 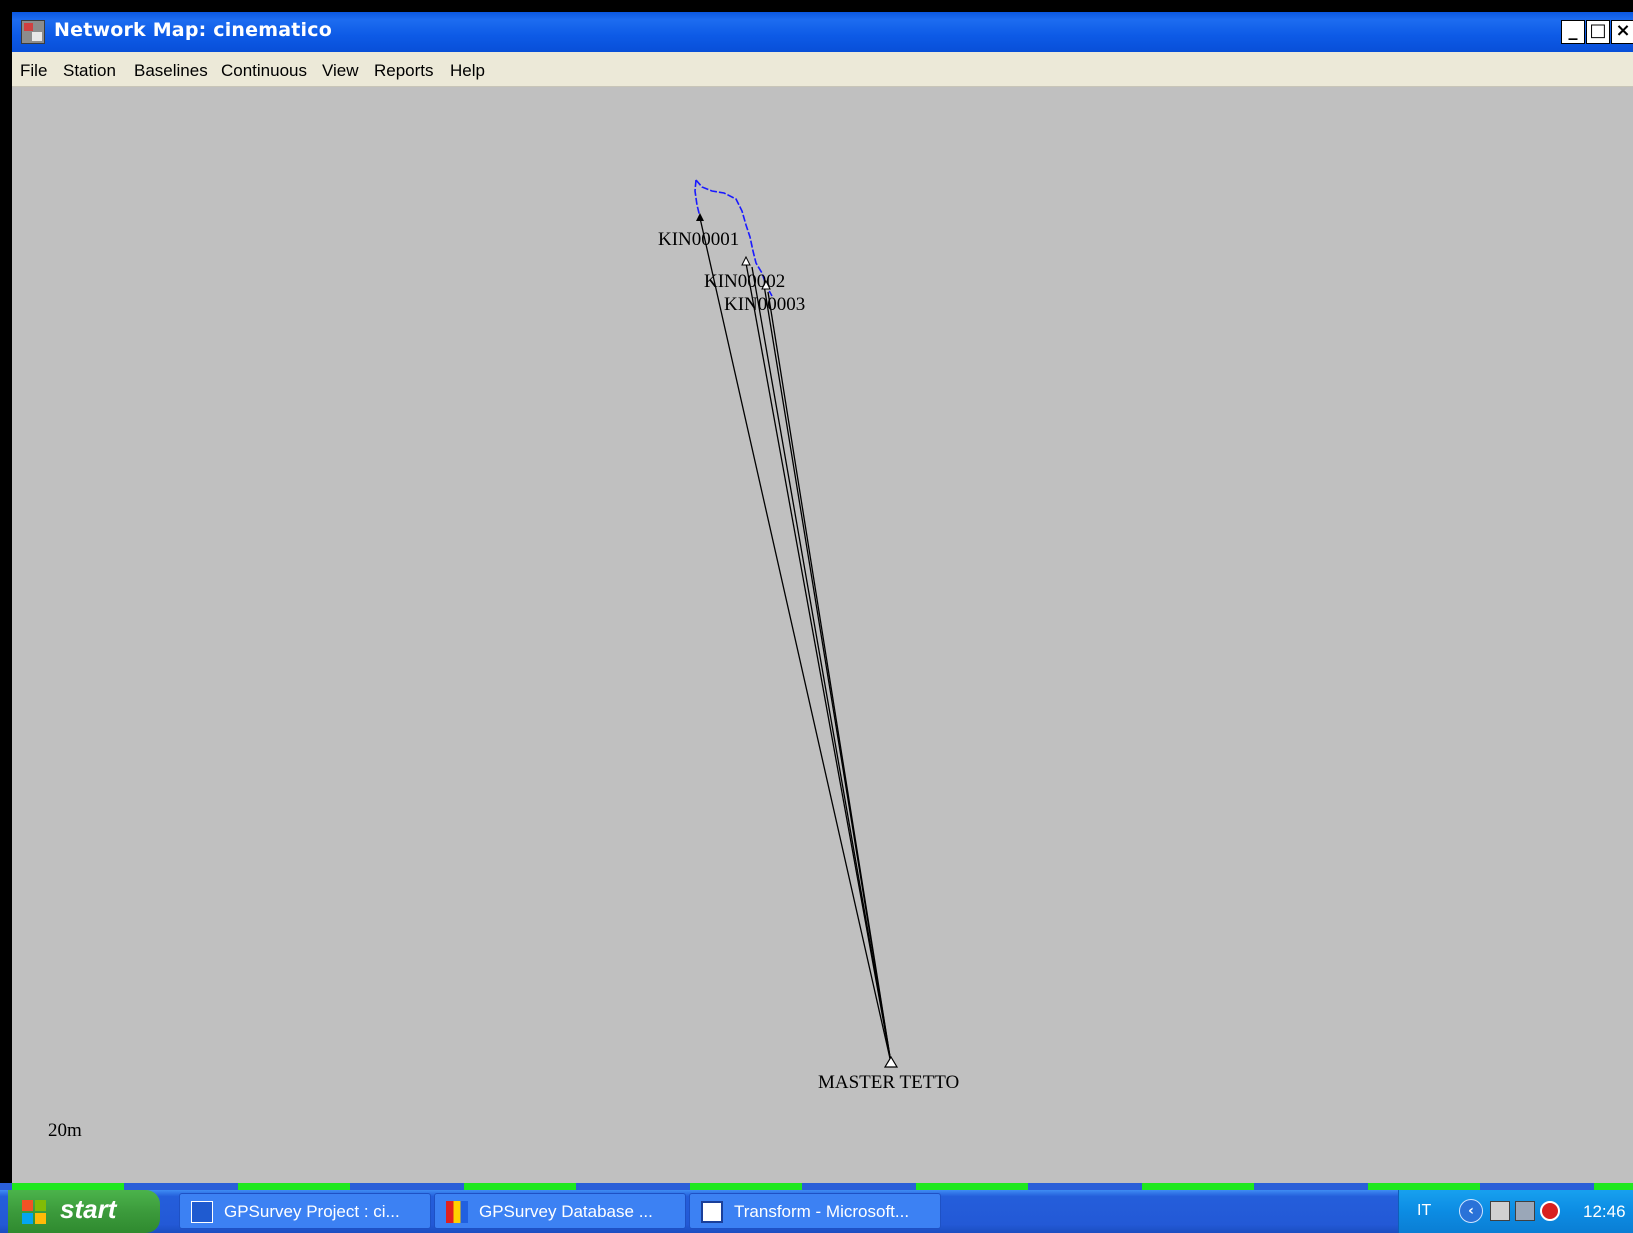 What do you see at coordinates (171, 71) in the screenshot?
I see `menu-baselines: Baselines` at bounding box center [171, 71].